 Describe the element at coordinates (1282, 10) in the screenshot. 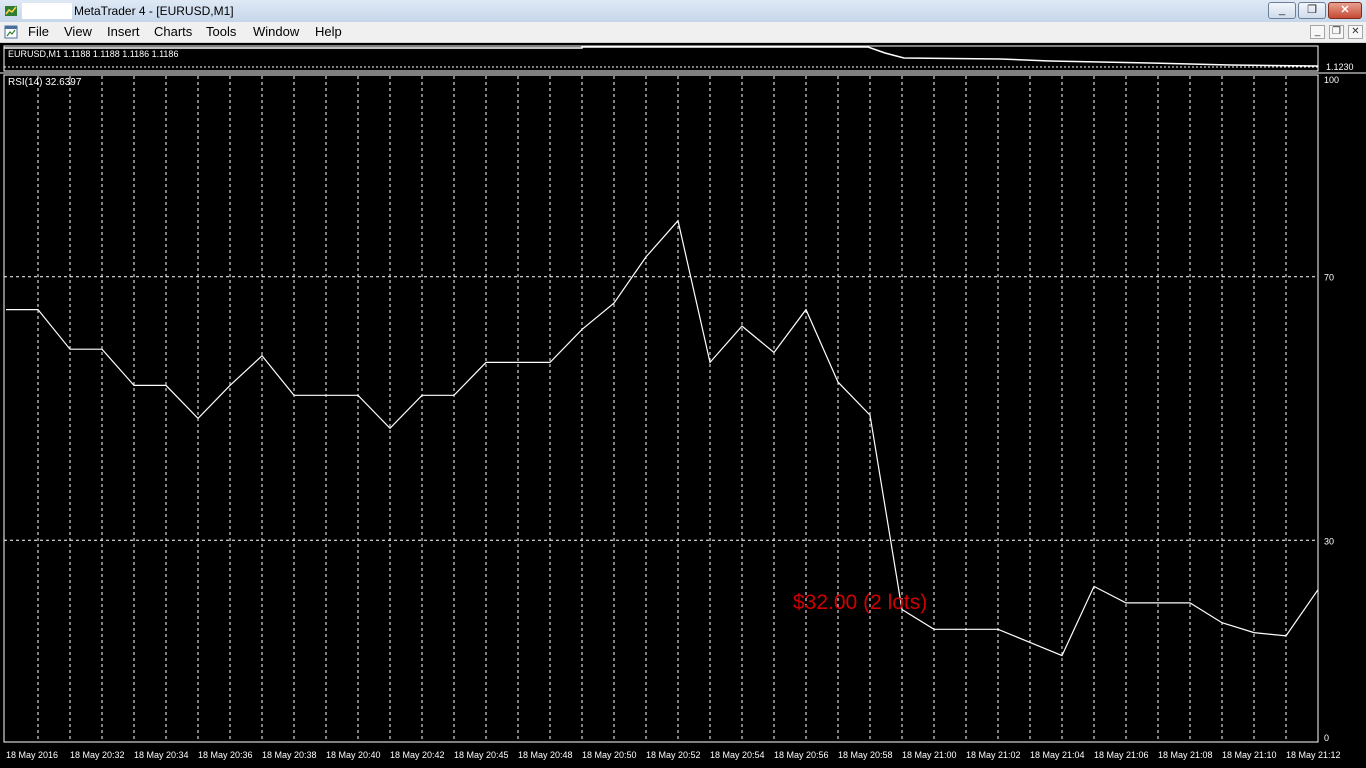

I see `minimize-button: _` at that location.